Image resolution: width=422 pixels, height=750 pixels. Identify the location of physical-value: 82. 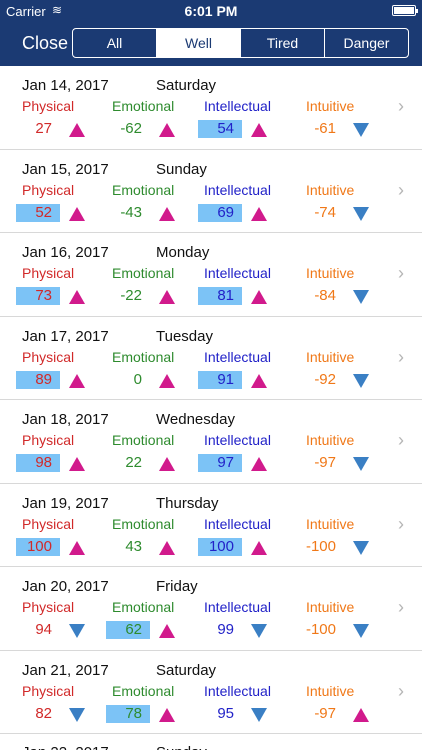
(43, 713).